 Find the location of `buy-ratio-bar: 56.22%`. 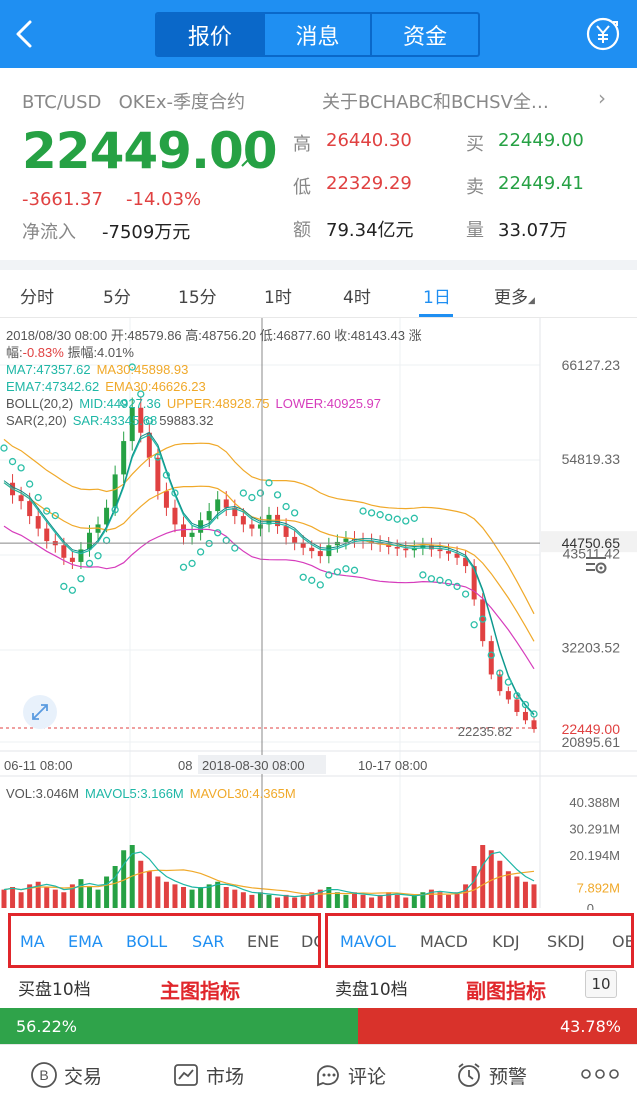

buy-ratio-bar: 56.22% is located at coordinates (179, 1026).